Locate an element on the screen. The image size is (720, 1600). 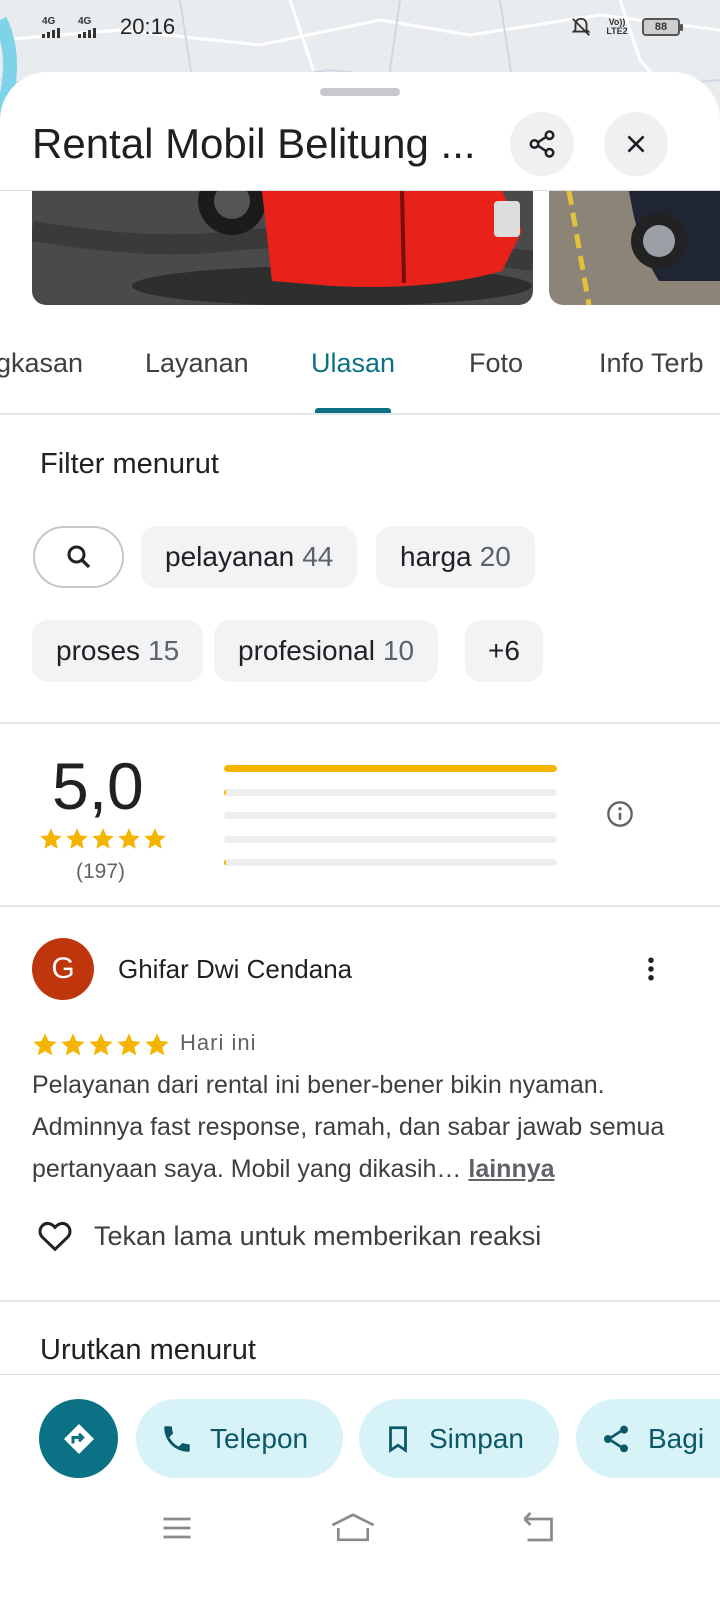
share-place-button: Bagi is located at coordinates (648, 1438).